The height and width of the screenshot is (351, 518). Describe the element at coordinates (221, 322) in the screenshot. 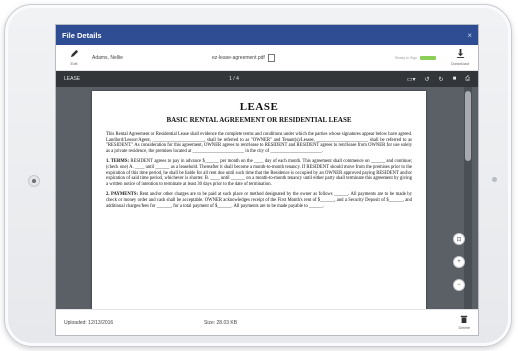

I see `file-size: Size: 28.03 KB` at that location.